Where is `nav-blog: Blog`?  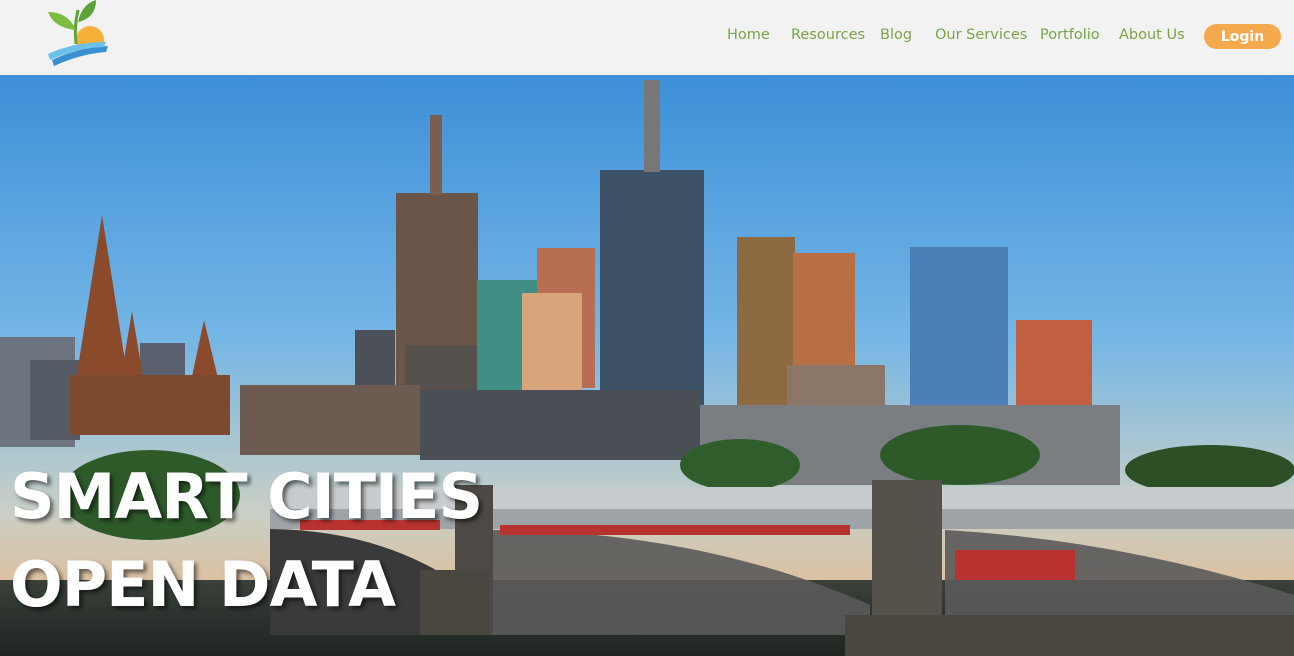
nav-blog: Blog is located at coordinates (896, 35).